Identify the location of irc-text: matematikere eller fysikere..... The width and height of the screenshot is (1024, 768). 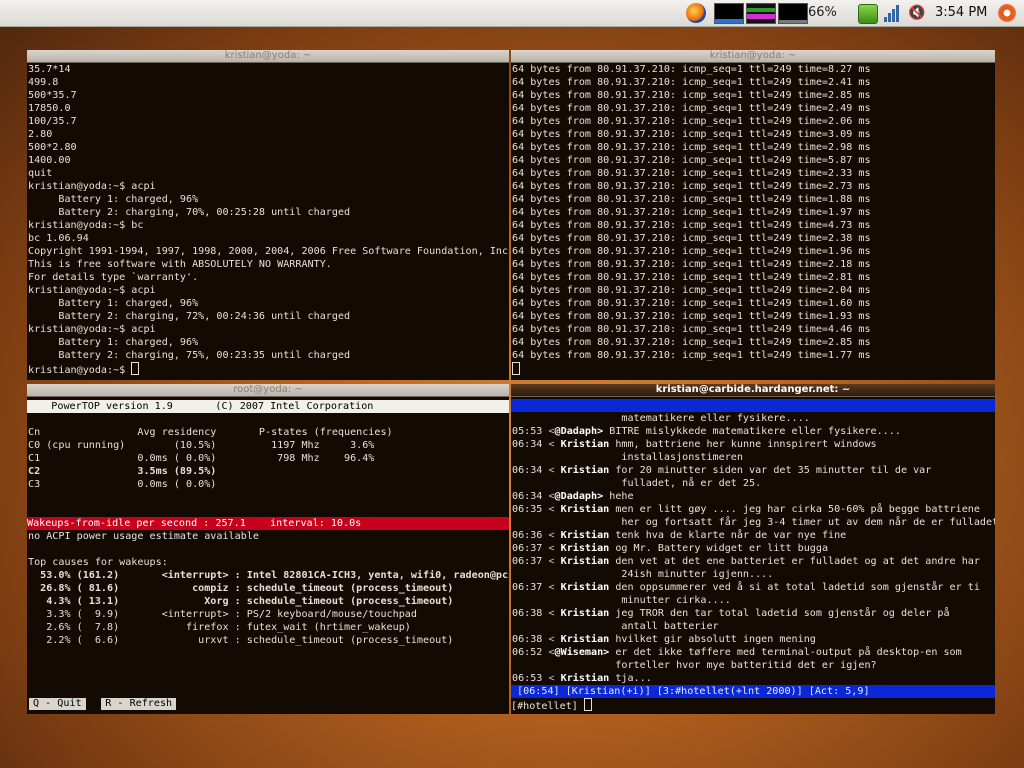
(661, 418).